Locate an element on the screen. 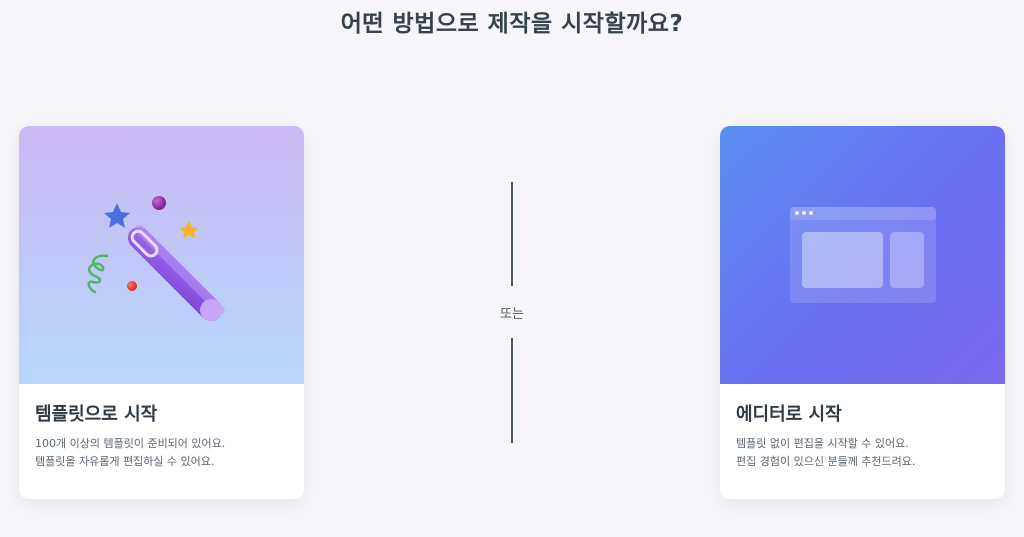 Image resolution: width=1024 pixels, height=537 pixels. magic-wand-icon is located at coordinates (156, 259).